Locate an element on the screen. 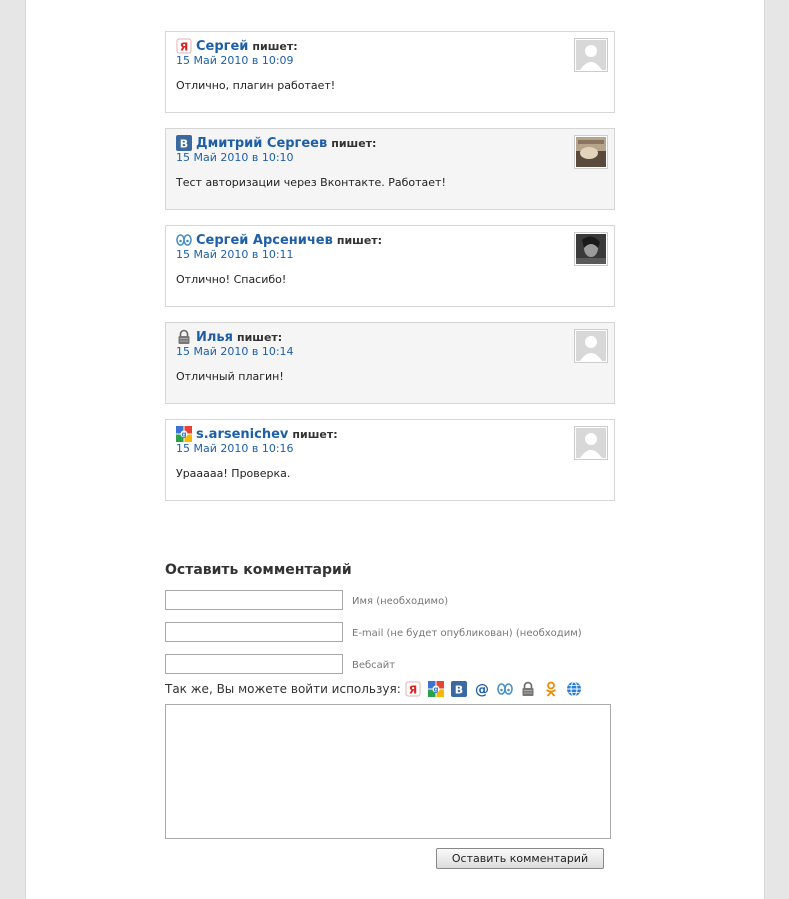 The height and width of the screenshot is (899, 789). comment-date: 15 Май 2010 в 10:14 is located at coordinates (235, 351).